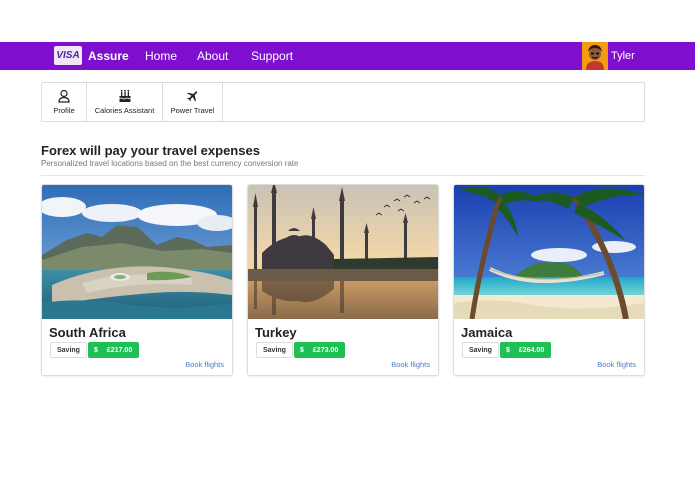 Image resolution: width=695 pixels, height=494 pixels. What do you see at coordinates (343, 175) in the screenshot?
I see `section-divider` at bounding box center [343, 175].